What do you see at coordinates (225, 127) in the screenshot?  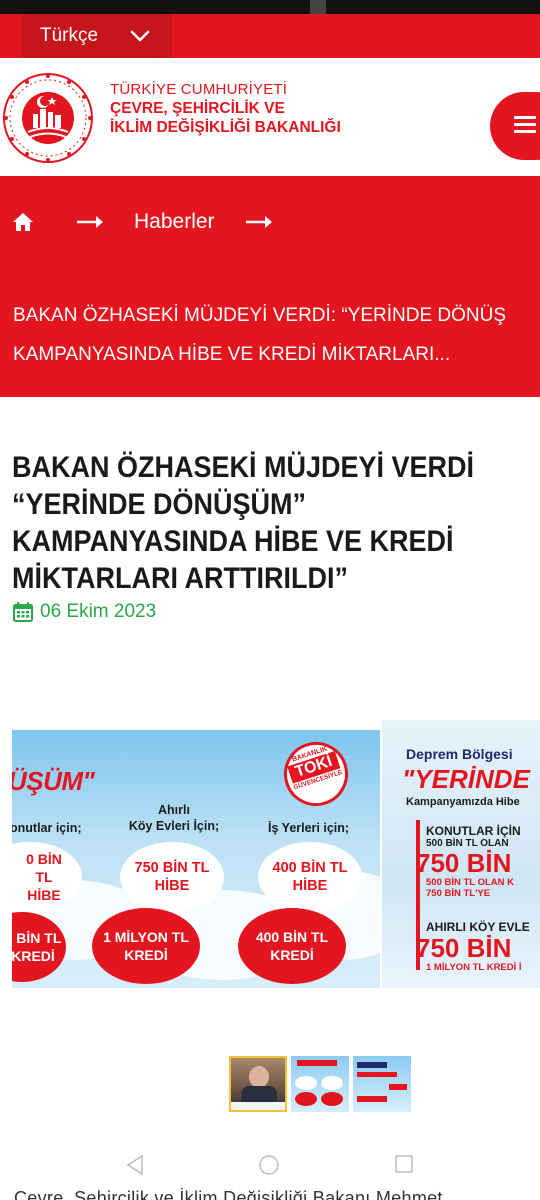 I see `ministry-line-3: İKLİM DEĞİŞİKLİĞİ BAKANLIĞI` at bounding box center [225, 127].